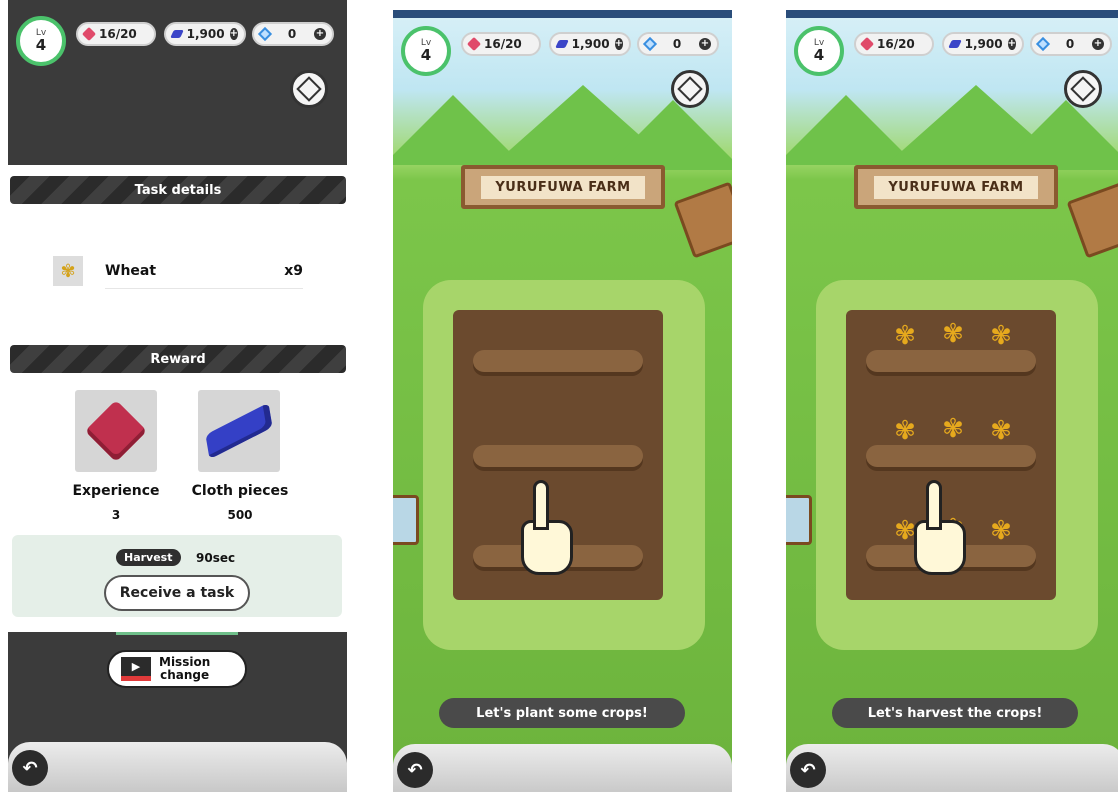 The image size is (1118, 792). I want to click on harvest-info-box: Harvest 90sec Receive a task, so click(177, 576).